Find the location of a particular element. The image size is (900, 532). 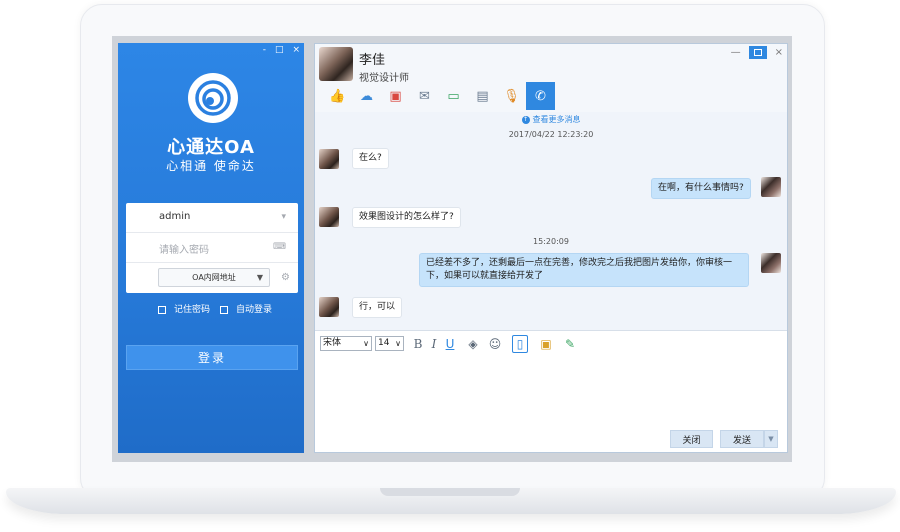

message-input is located at coordinates (551, 404).